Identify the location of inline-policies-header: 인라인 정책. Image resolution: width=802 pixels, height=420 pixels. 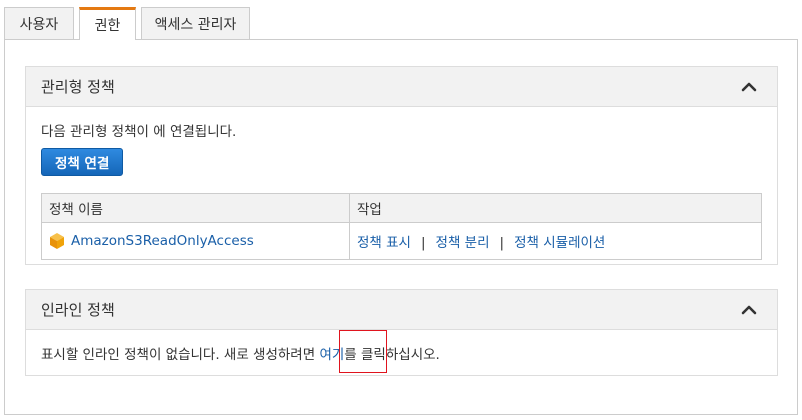
(401, 310).